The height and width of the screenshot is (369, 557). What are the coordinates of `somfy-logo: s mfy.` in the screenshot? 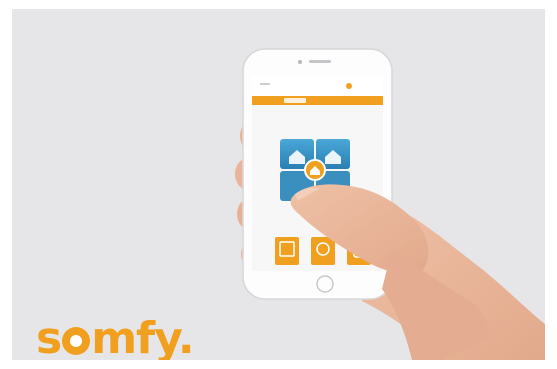 It's located at (115, 337).